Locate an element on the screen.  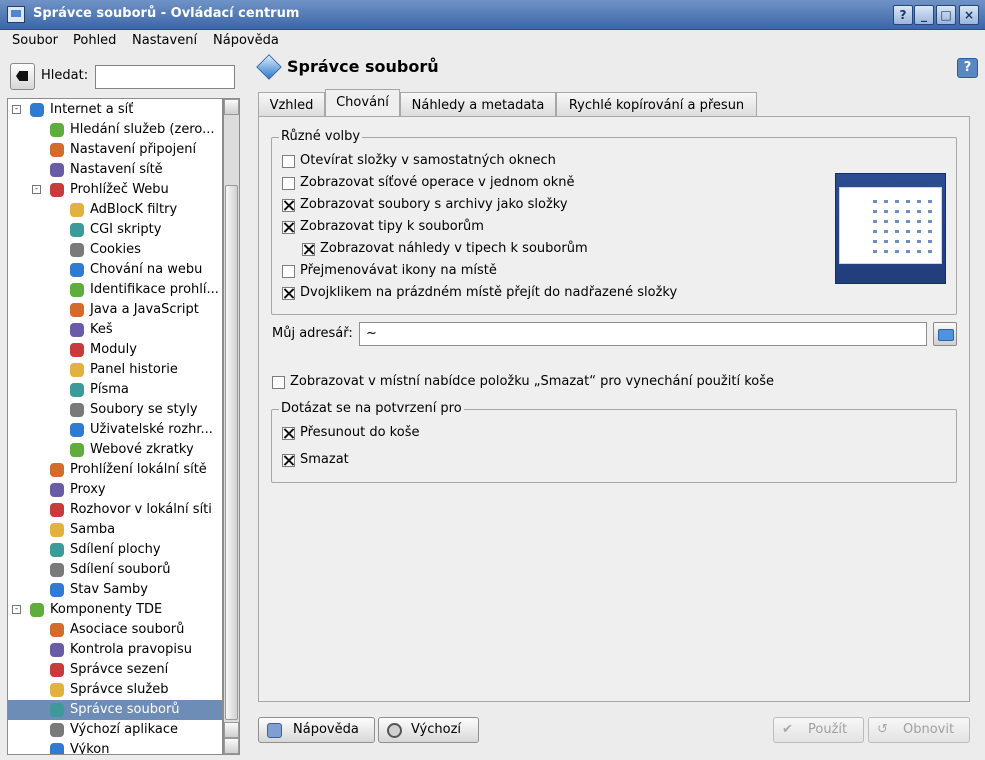
sidebar-item-24: Stav Samby is located at coordinates (115, 590).